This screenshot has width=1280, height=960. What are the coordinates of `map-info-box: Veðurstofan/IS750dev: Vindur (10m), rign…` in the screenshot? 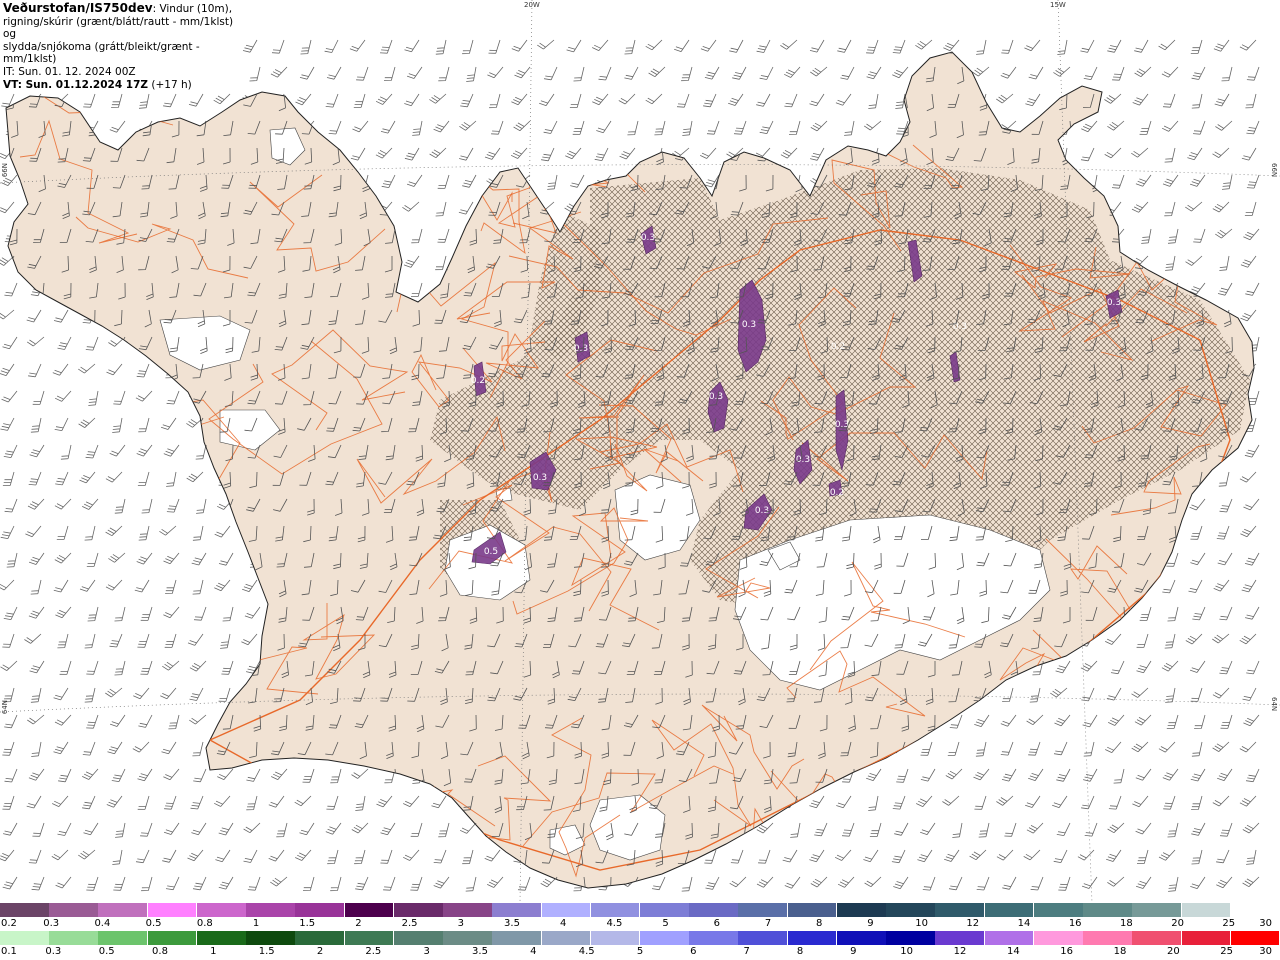 It's located at (120, 45).